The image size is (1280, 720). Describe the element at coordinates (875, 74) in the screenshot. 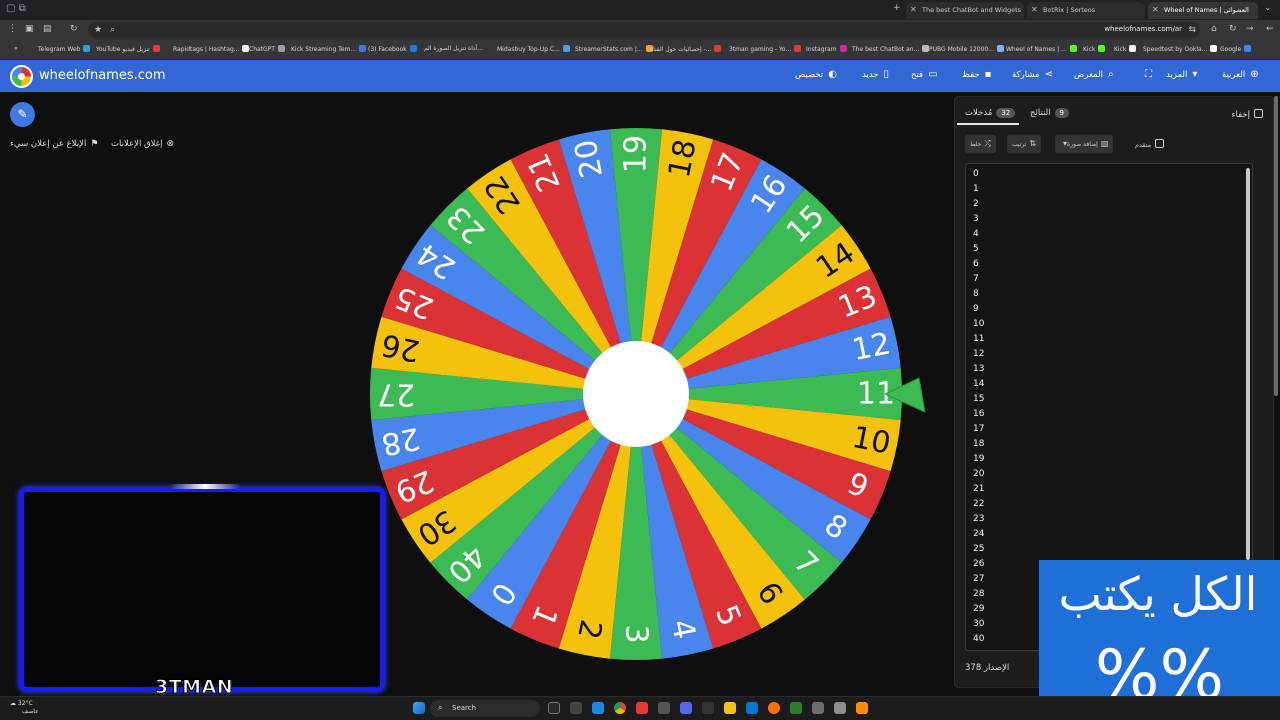

I see `new-button: جديد ▯` at that location.